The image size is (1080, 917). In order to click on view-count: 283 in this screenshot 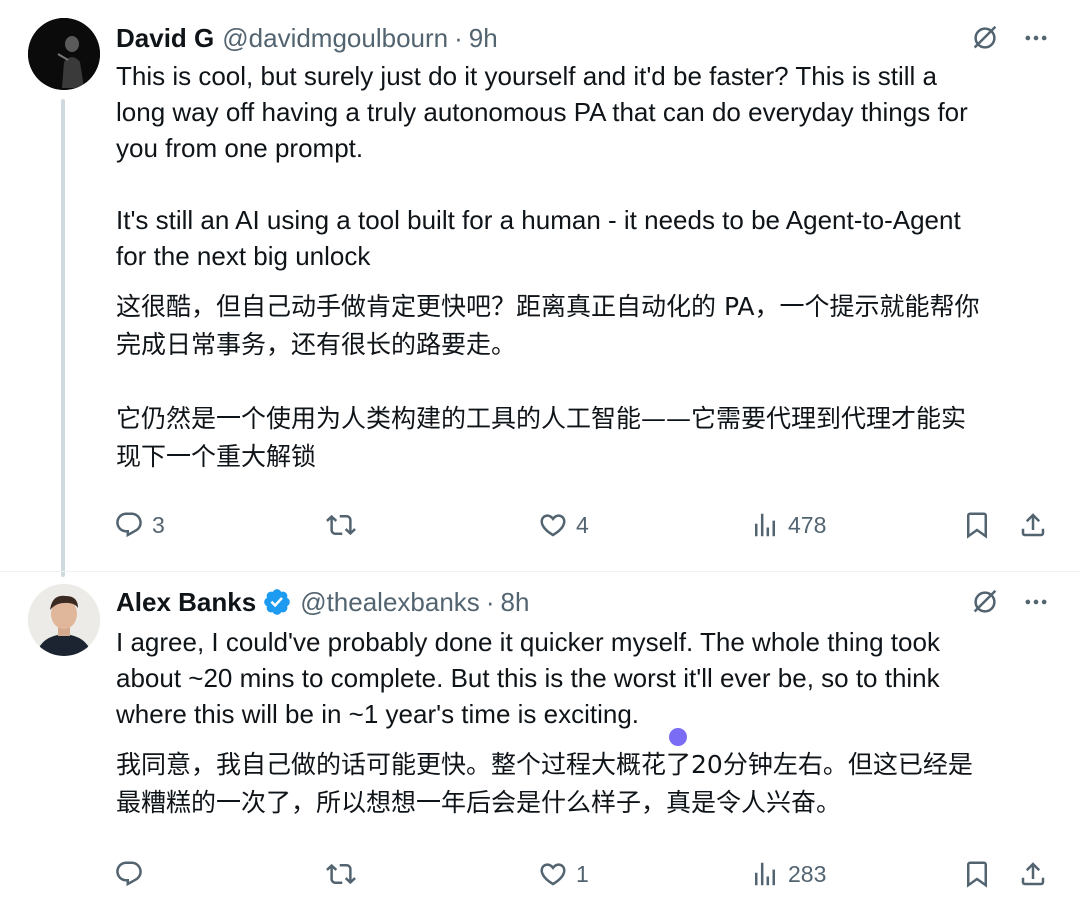, I will do `click(807, 873)`.